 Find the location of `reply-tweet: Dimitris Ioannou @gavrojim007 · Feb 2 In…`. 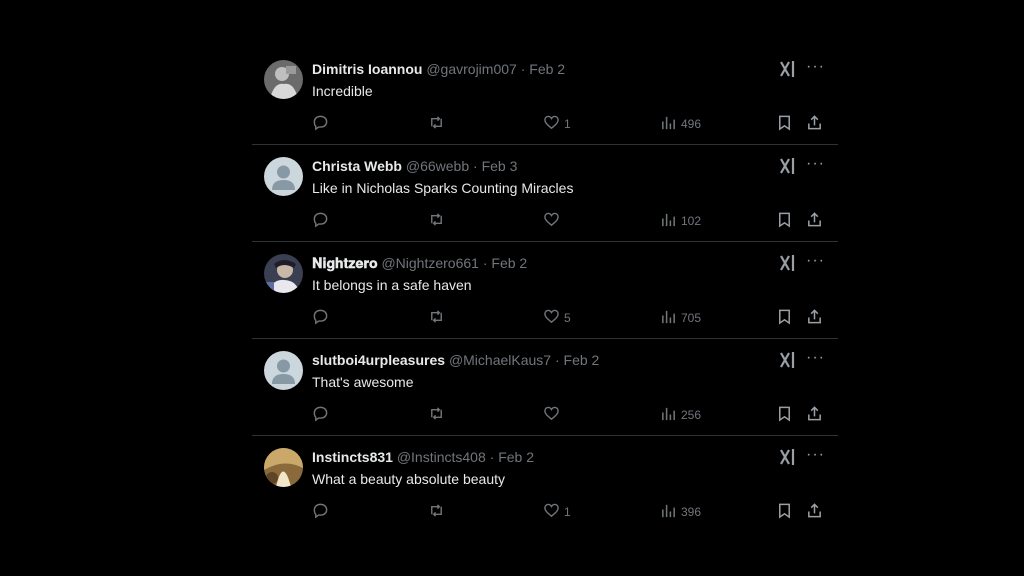

reply-tweet: Dimitris Ioannou @gavrojim007 · Feb 2 In… is located at coordinates (545, 96).